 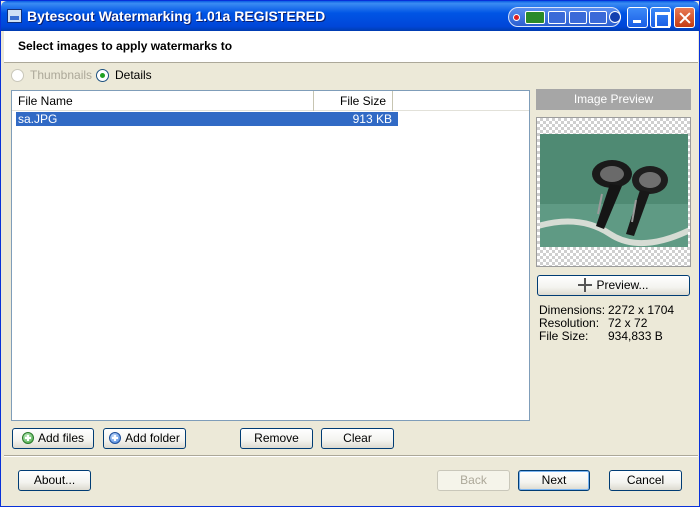 What do you see at coordinates (585, 285) in the screenshot?
I see `move-icon` at bounding box center [585, 285].